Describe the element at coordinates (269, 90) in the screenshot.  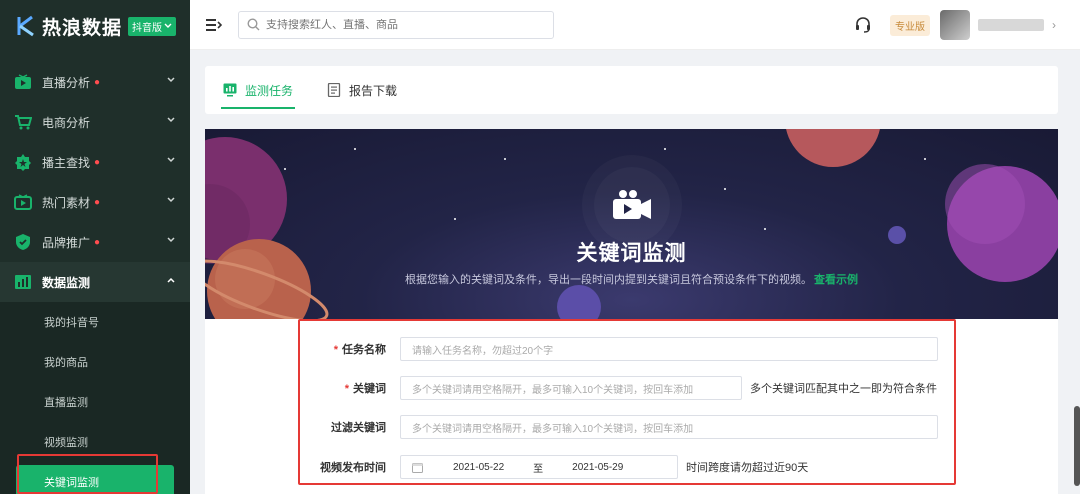
I see `tab-label: 监测任务` at that location.